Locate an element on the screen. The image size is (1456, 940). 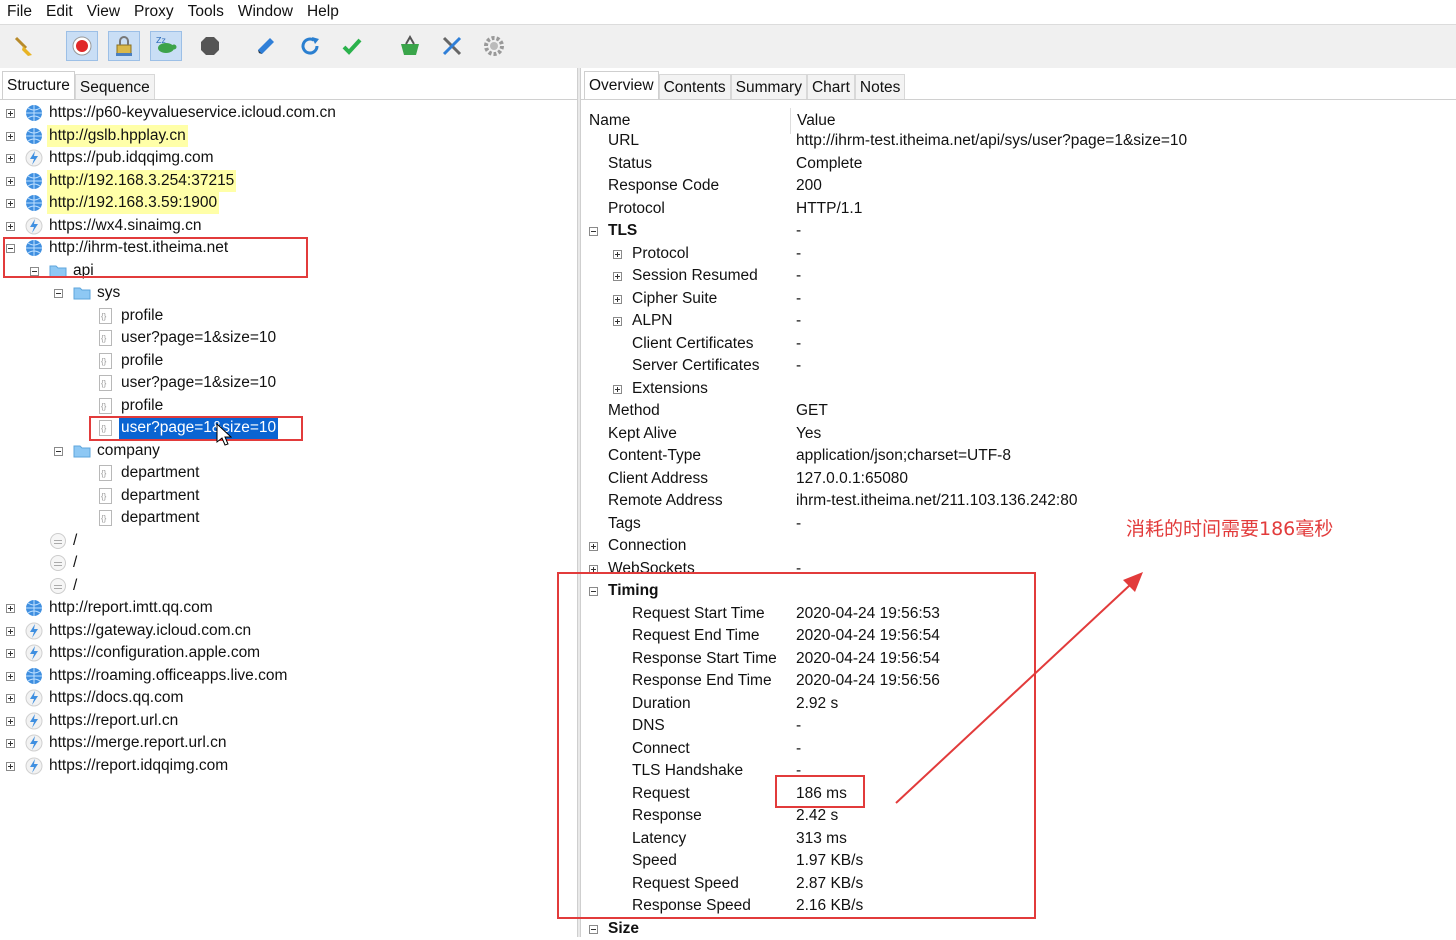
annotation-arrow is located at coordinates (1019, 688).